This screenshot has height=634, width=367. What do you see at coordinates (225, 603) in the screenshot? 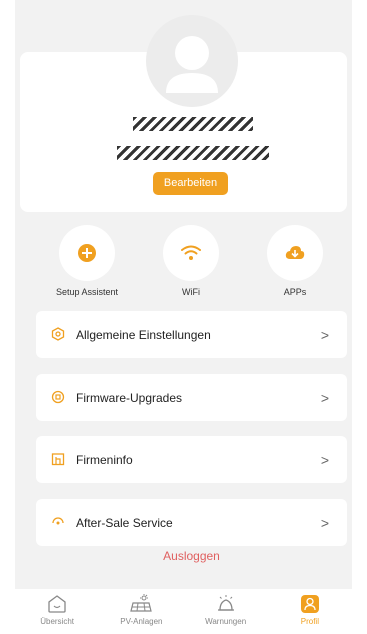
I see `bell-icon` at bounding box center [225, 603].